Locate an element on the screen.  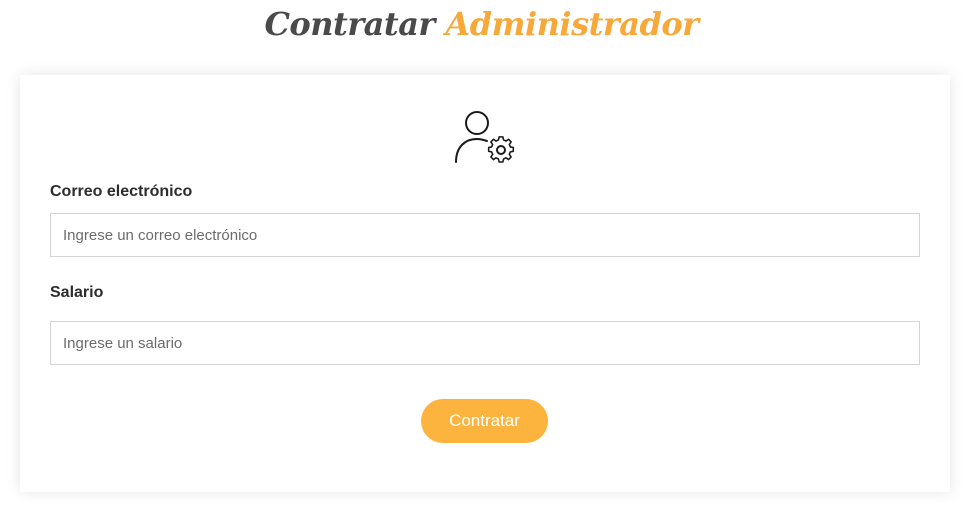
gear-shape is located at coordinates (501, 149).